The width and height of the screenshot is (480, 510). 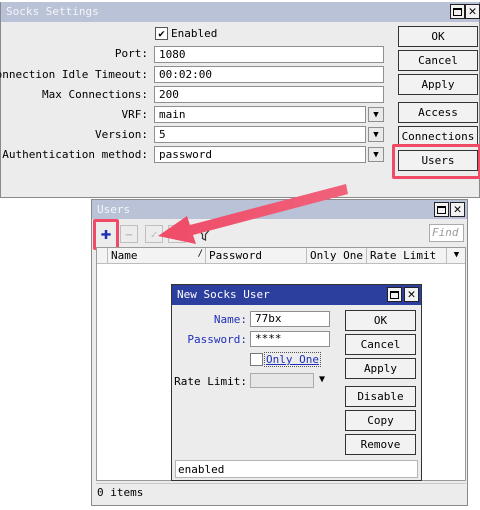 What do you see at coordinates (201, 469) in the screenshot?
I see `dialog-status: enabled` at bounding box center [201, 469].